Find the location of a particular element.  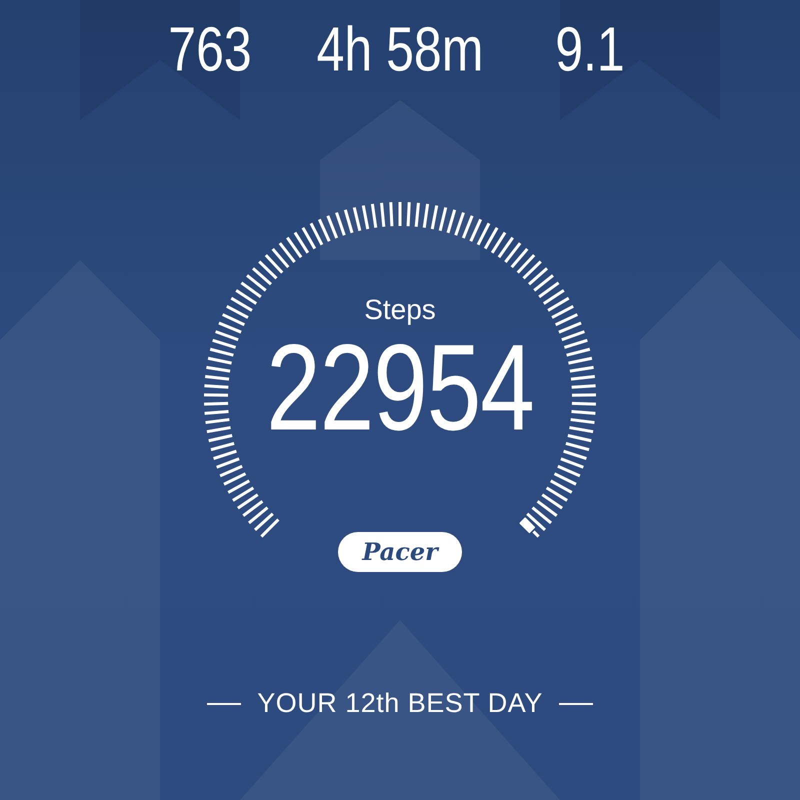

stat-value: 9.1 is located at coordinates (590, 52).